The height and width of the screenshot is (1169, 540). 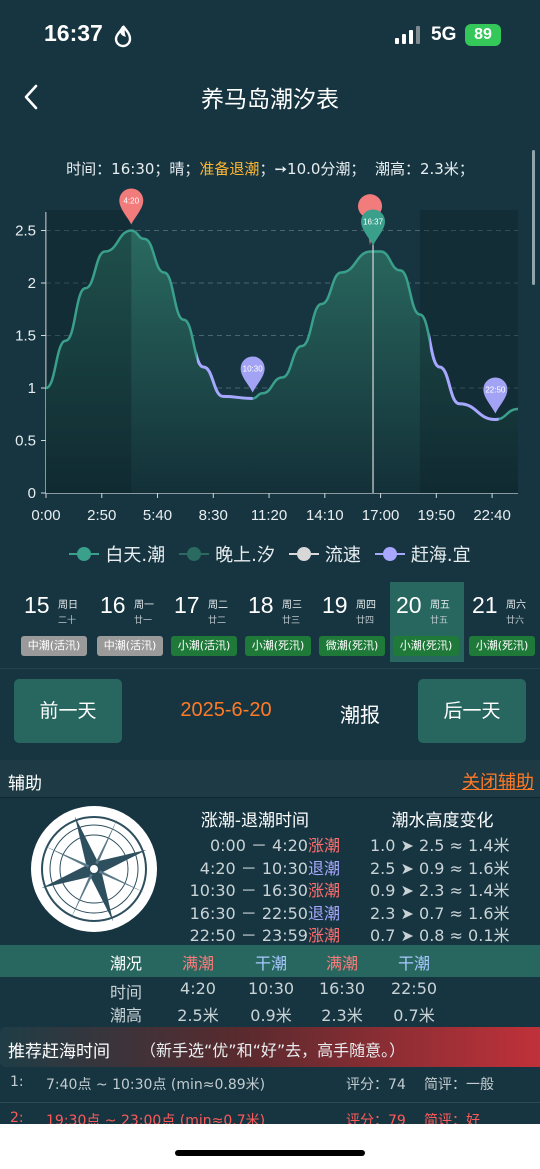 I want to click on tide-time-row: 16:30 － 22:50退潮, so click(x=255, y=912).